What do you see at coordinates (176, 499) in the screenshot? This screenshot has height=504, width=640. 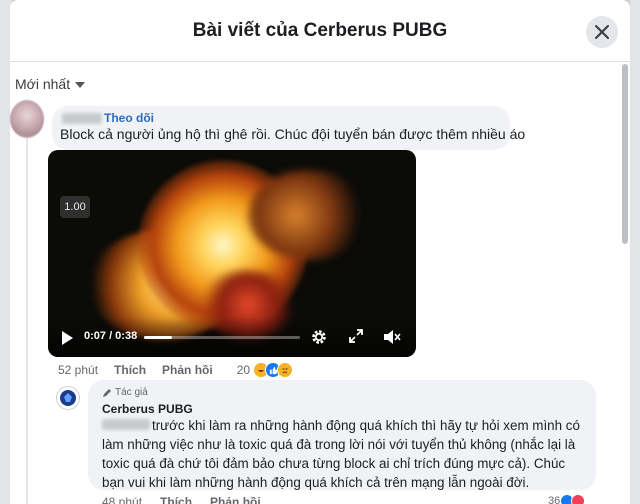 I see `reply-like-button: Thích` at bounding box center [176, 499].